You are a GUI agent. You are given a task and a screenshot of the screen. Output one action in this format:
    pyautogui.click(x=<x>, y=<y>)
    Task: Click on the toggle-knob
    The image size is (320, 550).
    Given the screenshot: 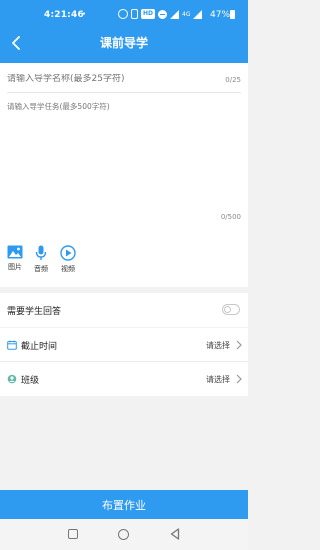 What is the action you would take?
    pyautogui.click(x=227, y=309)
    